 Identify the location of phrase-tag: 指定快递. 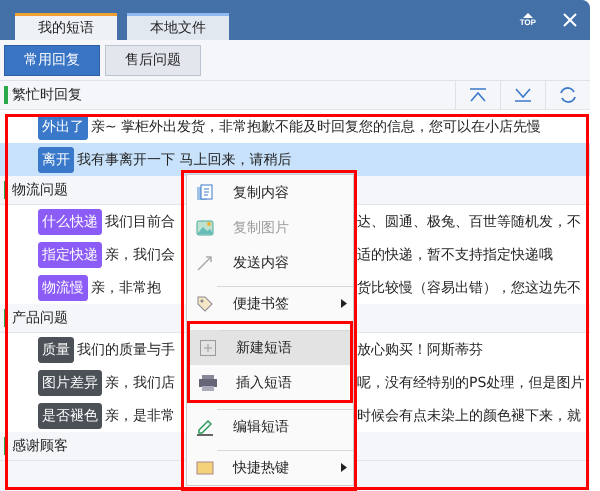
(70, 255).